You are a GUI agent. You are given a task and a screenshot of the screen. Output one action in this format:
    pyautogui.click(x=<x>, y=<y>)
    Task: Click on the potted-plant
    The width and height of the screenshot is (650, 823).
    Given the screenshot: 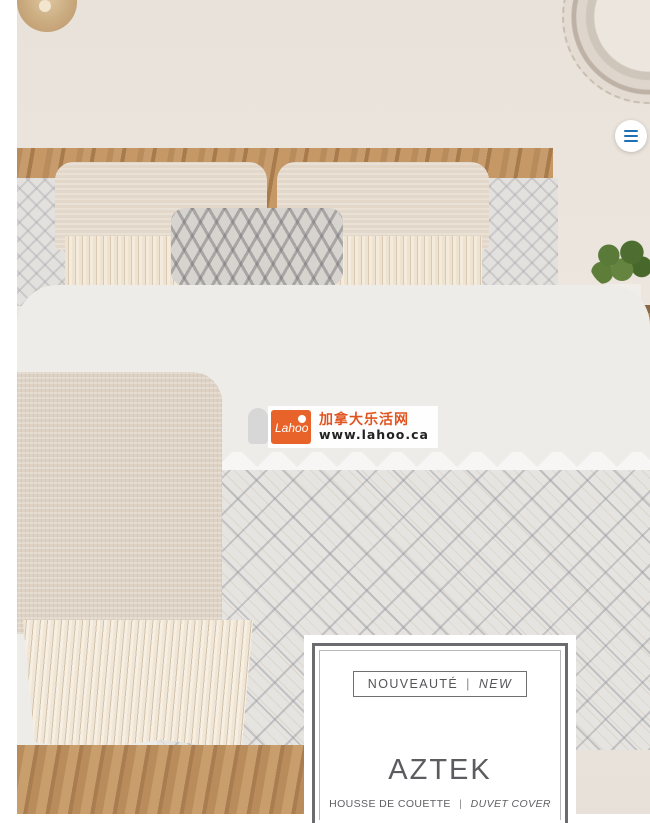 What is the action you would take?
    pyautogui.click(x=619, y=261)
    